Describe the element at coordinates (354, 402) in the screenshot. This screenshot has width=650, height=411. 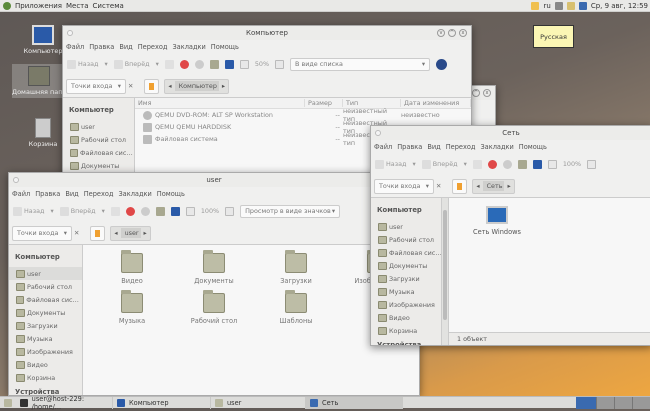
I see `taskbar-item-network: Сеть` at that location.